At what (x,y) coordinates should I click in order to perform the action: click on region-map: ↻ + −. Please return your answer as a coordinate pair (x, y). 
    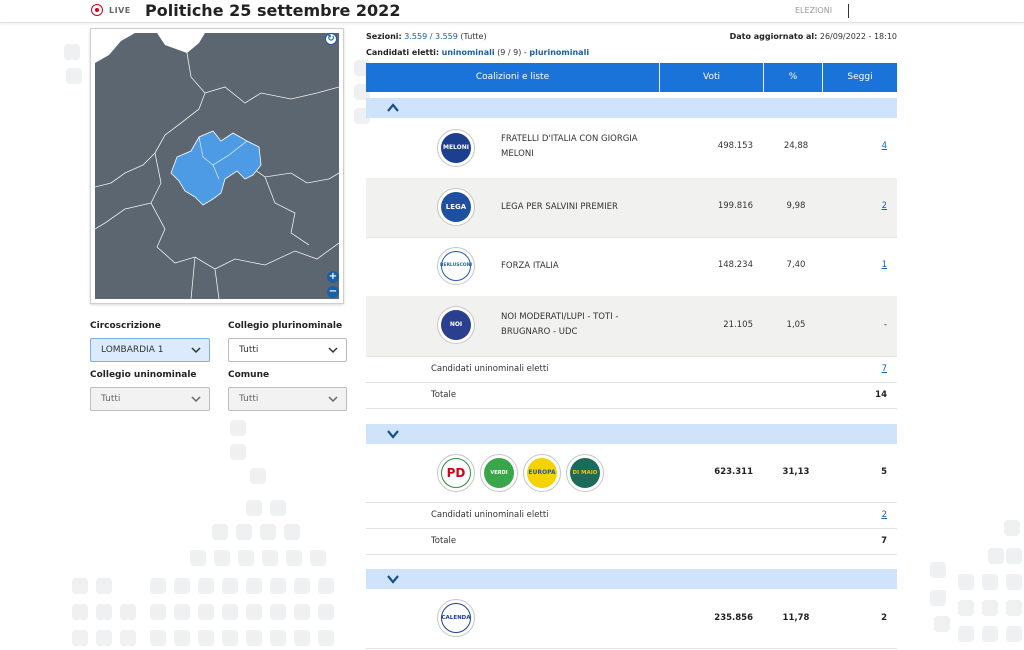
    Looking at the image, I should click on (217, 166).